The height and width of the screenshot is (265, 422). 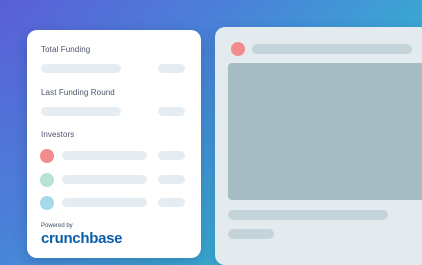 I want to click on total-funding-amount-placeholder, so click(x=171, y=68).